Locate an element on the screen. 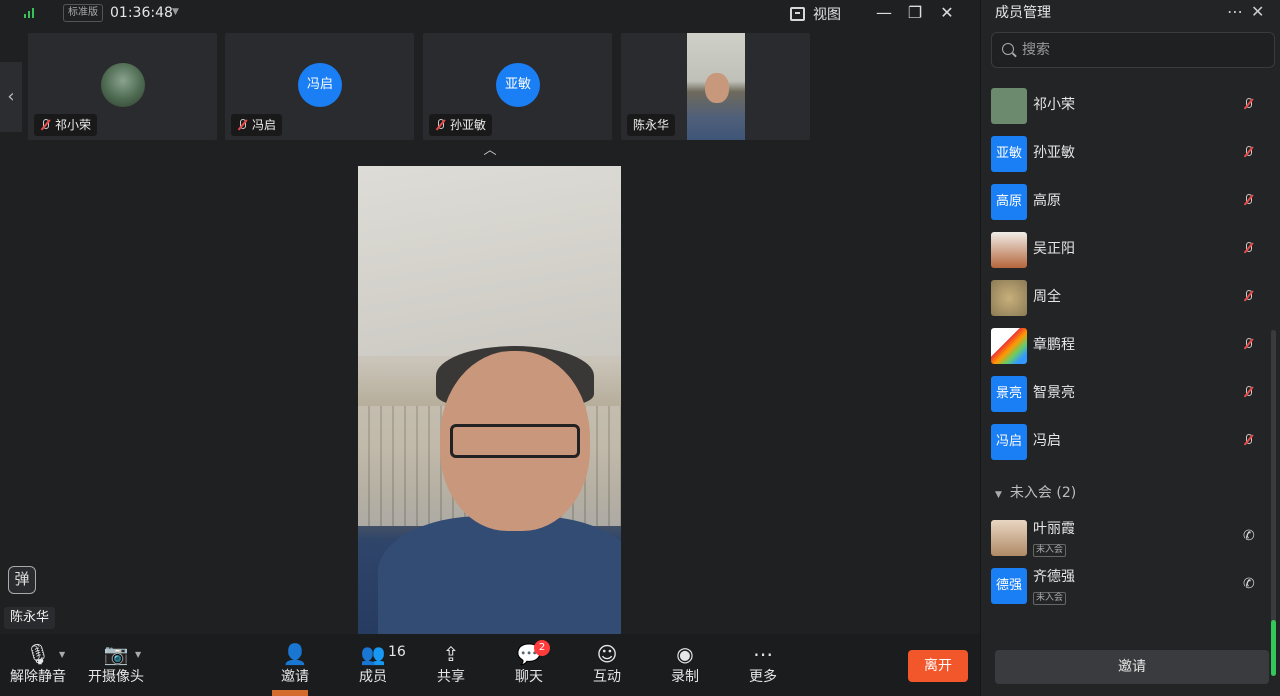 The height and width of the screenshot is (696, 1280). view-label: 视图 is located at coordinates (827, 15).